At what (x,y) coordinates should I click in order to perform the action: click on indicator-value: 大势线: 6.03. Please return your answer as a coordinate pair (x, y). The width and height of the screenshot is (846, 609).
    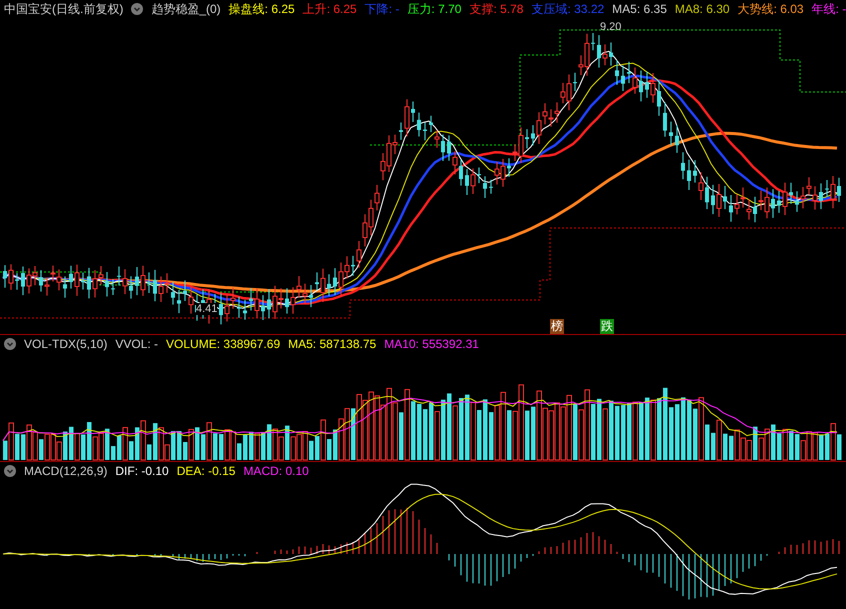
    Looking at the image, I should click on (771, 9).